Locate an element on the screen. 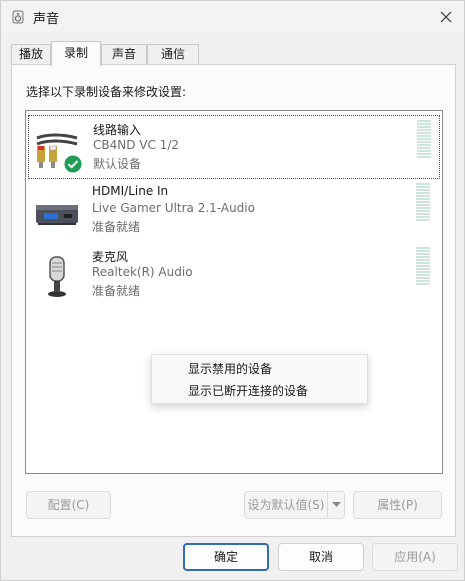 The width and height of the screenshot is (465, 581). device-detail: CB4ND VC 1/2 is located at coordinates (136, 145).